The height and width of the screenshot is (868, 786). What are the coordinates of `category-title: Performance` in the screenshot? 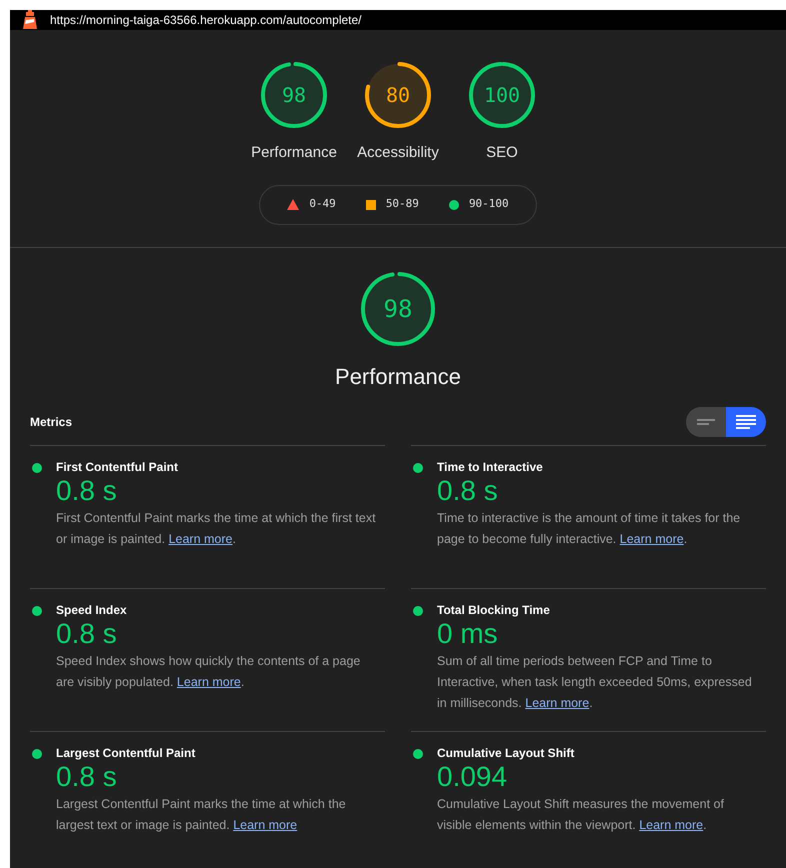 It's located at (398, 376).